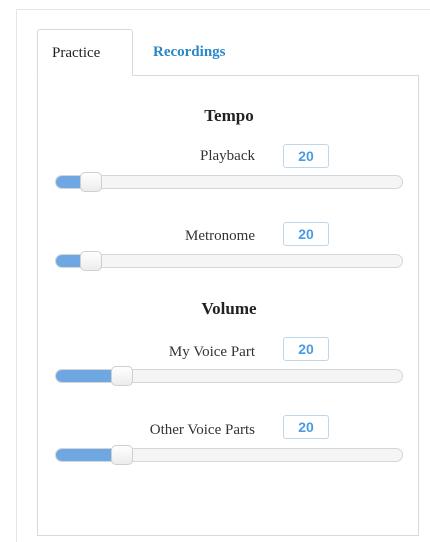 The image size is (430, 542). What do you see at coordinates (220, 236) in the screenshot?
I see `metronome-label: Metronome` at bounding box center [220, 236].